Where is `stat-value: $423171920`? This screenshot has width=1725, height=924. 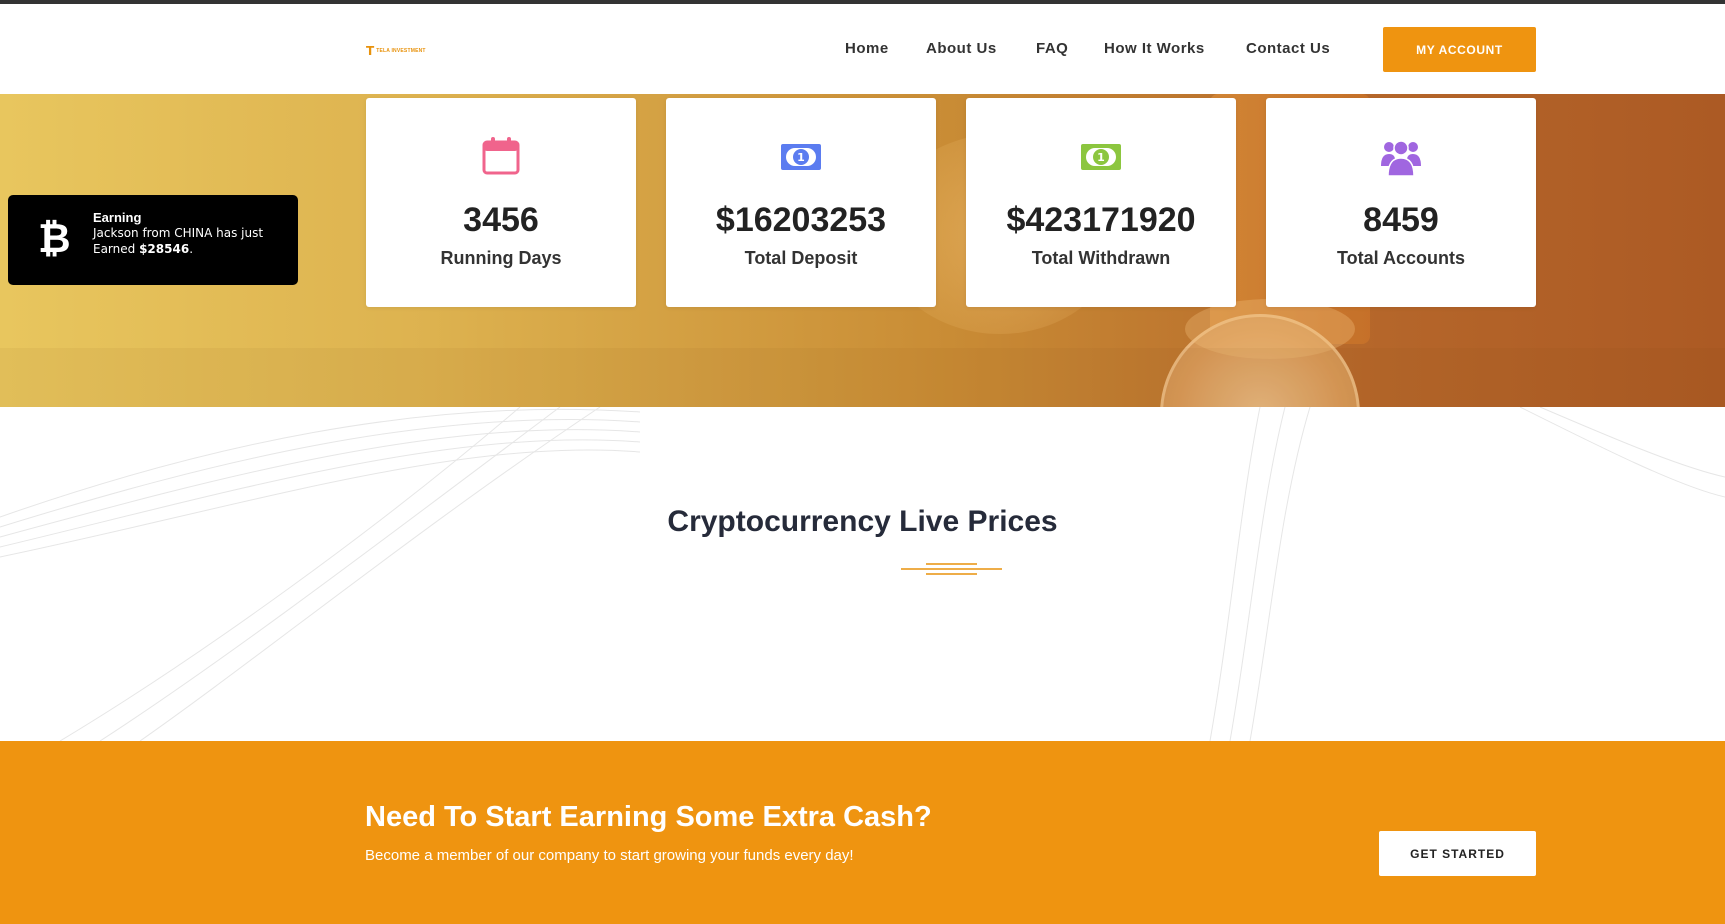 stat-value: $423171920 is located at coordinates (1101, 220).